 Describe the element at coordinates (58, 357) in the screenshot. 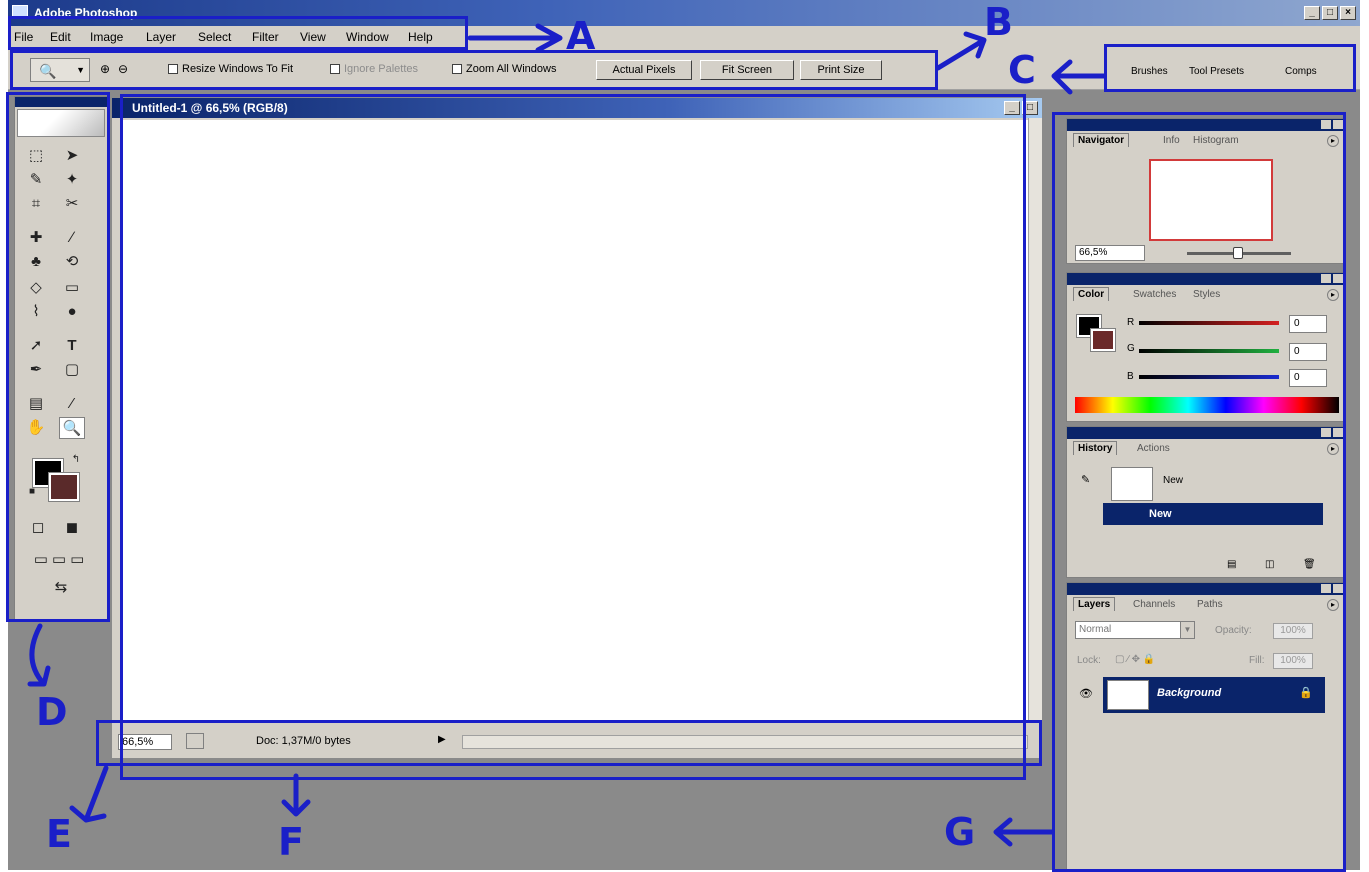

I see `annotation-box-d` at that location.